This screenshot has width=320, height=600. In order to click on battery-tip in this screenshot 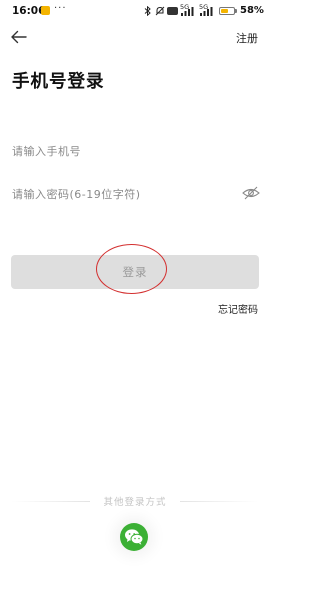, I will do `click(236, 11)`.